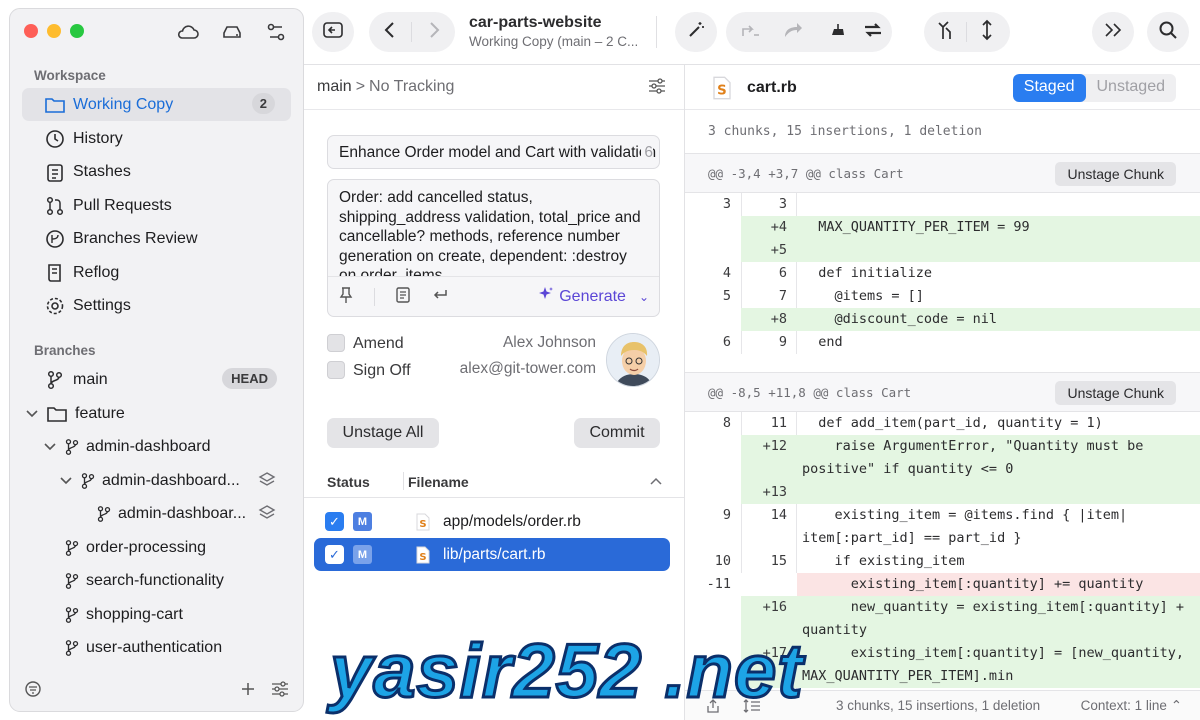  I want to click on branch-folder-feature: feature, so click(156, 413).